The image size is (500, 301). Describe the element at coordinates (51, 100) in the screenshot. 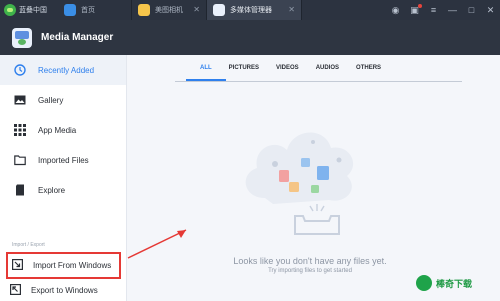

I see `sidebar-item-label: Gallery` at that location.